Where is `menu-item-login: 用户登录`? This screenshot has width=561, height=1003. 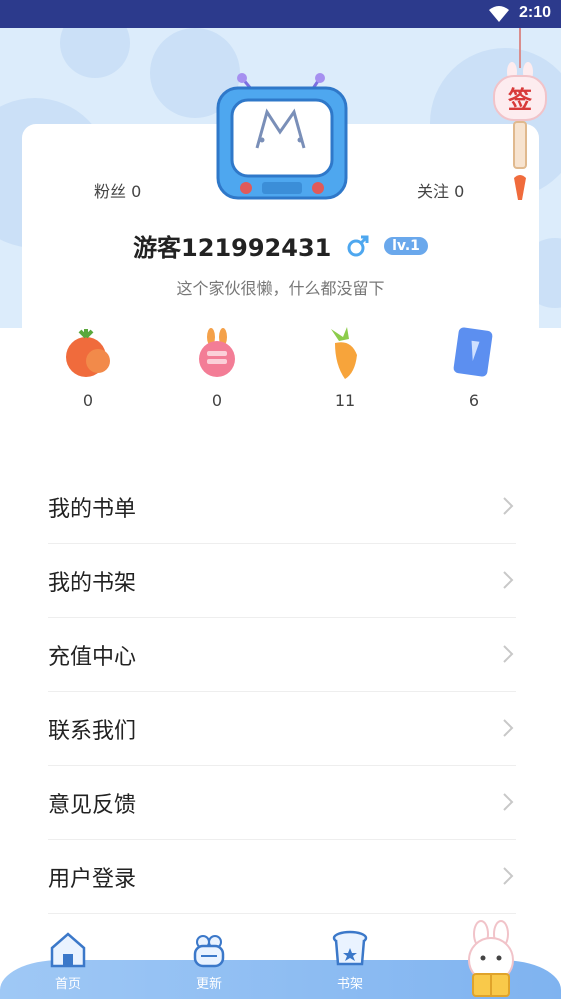
menu-item-login: 用户登录 is located at coordinates (282, 877).